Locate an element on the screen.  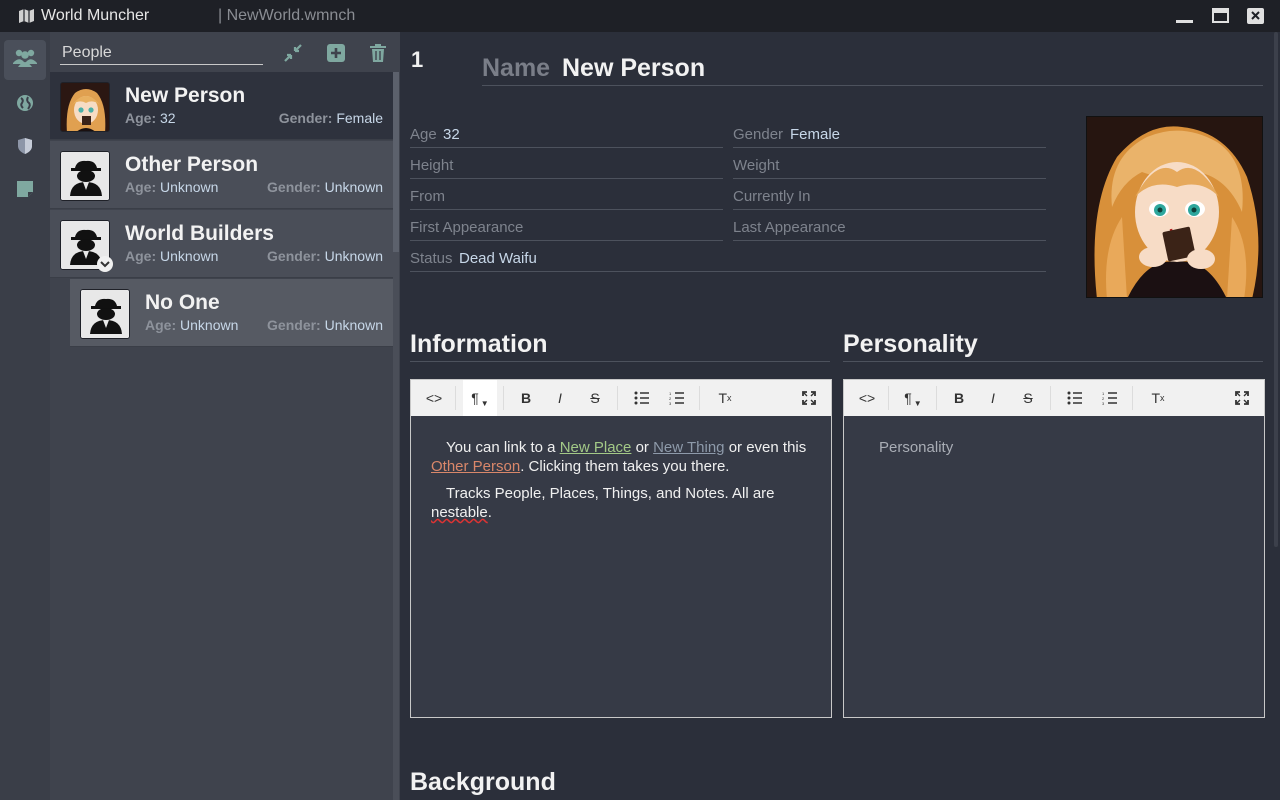
entry-name: Other Person is located at coordinates (192, 164).